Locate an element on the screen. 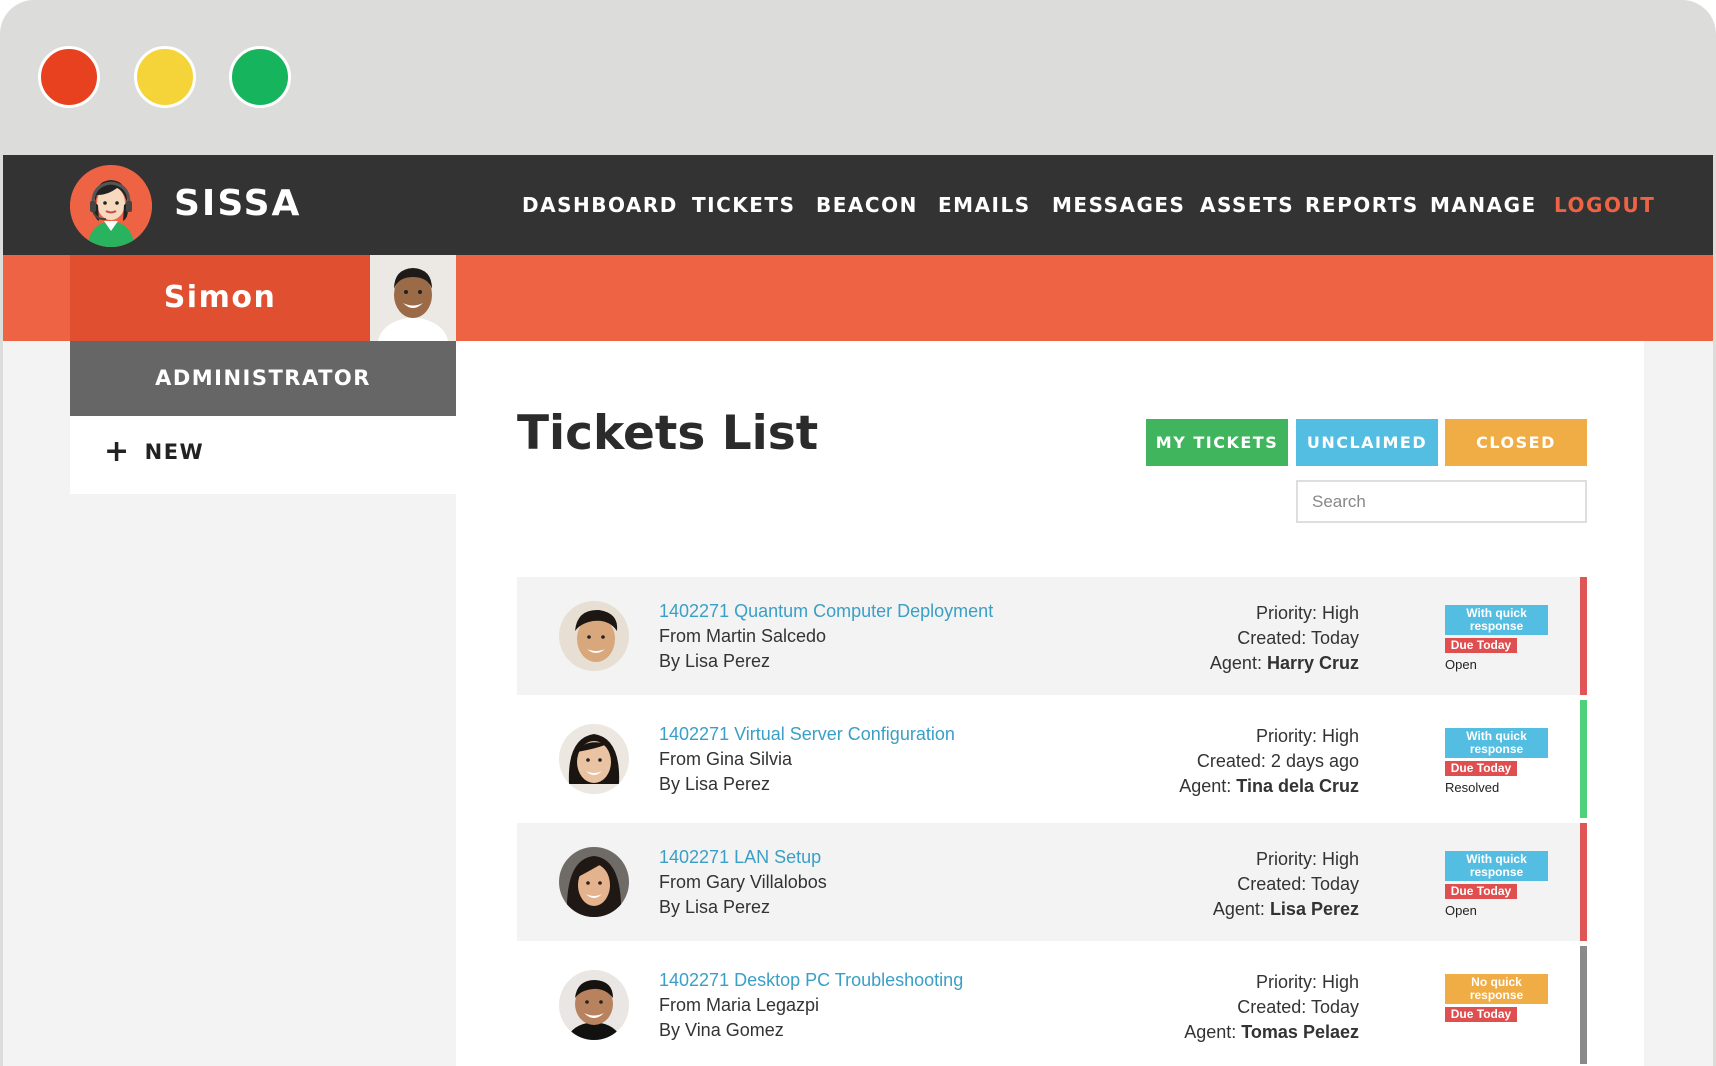 This screenshot has height=1066, width=1716. new-ticket-button: + NEW is located at coordinates (154, 451).